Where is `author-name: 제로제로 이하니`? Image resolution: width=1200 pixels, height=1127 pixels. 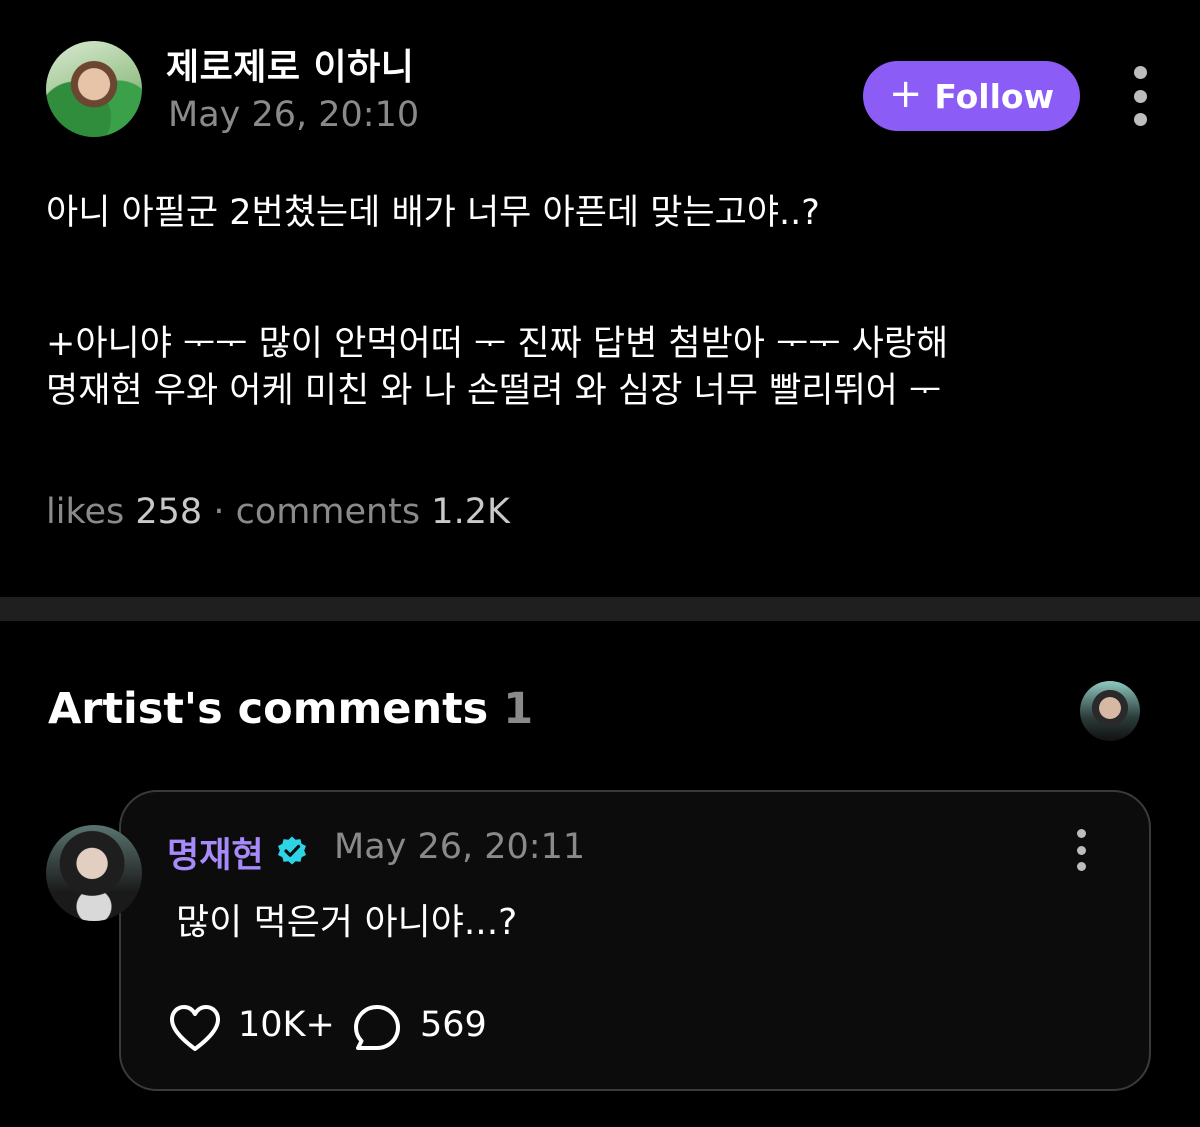
author-name: 제로제로 이하니 is located at coordinates (290, 64).